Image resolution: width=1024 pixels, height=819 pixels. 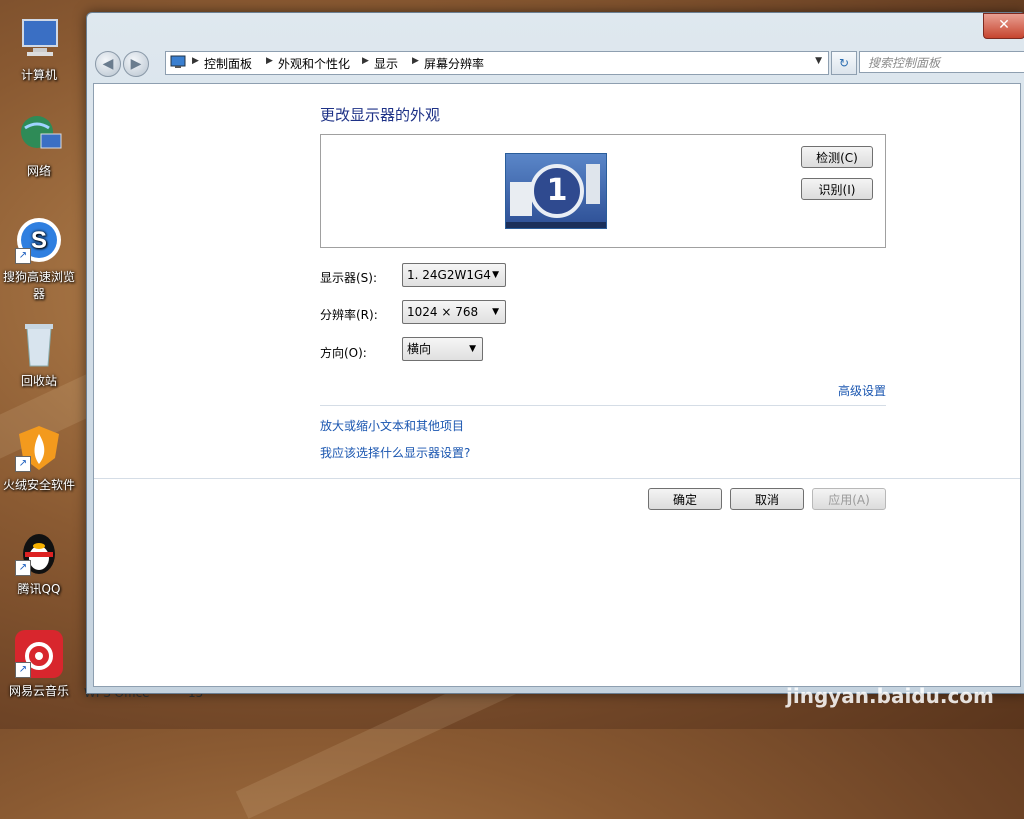 What do you see at coordinates (386, 63) in the screenshot?
I see `breadcrumb-display: 显示` at bounding box center [386, 63].